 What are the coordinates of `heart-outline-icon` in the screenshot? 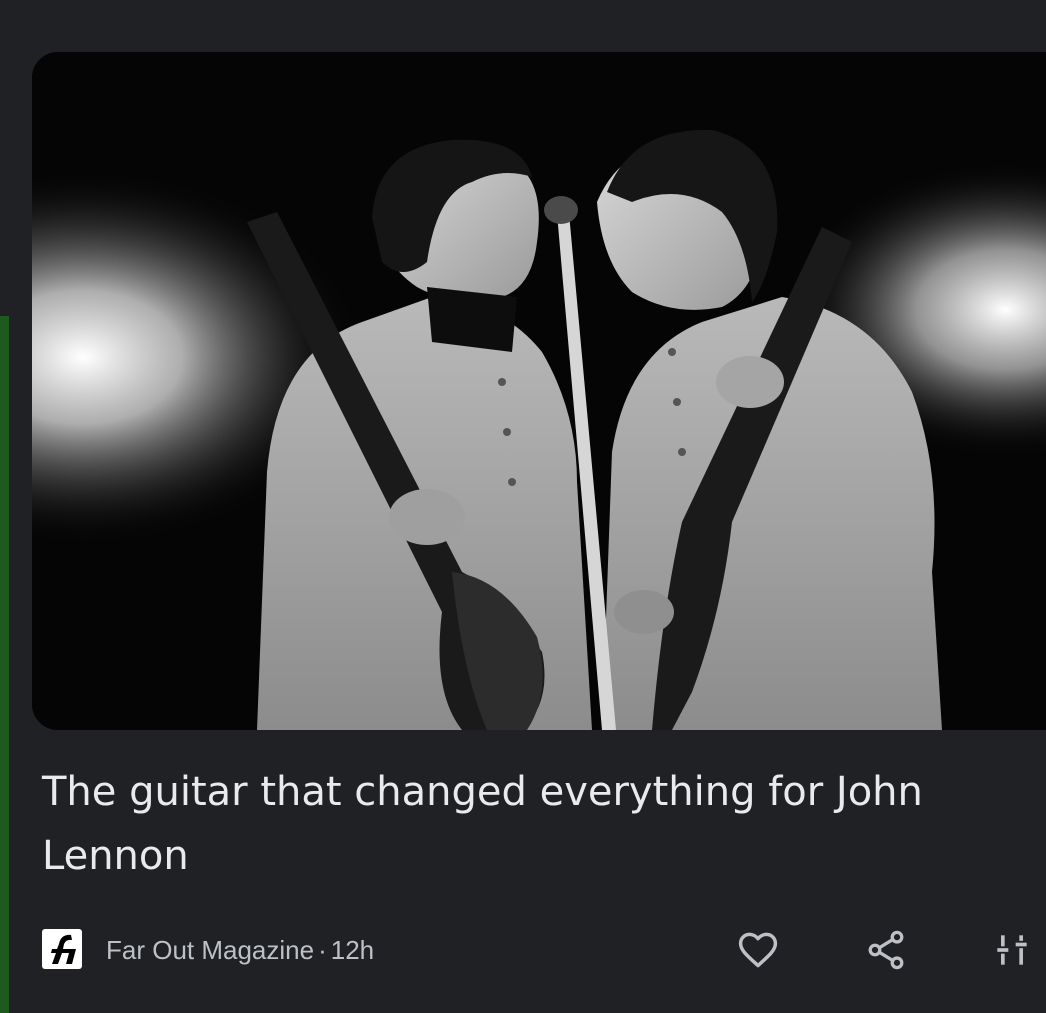 It's located at (758, 950).